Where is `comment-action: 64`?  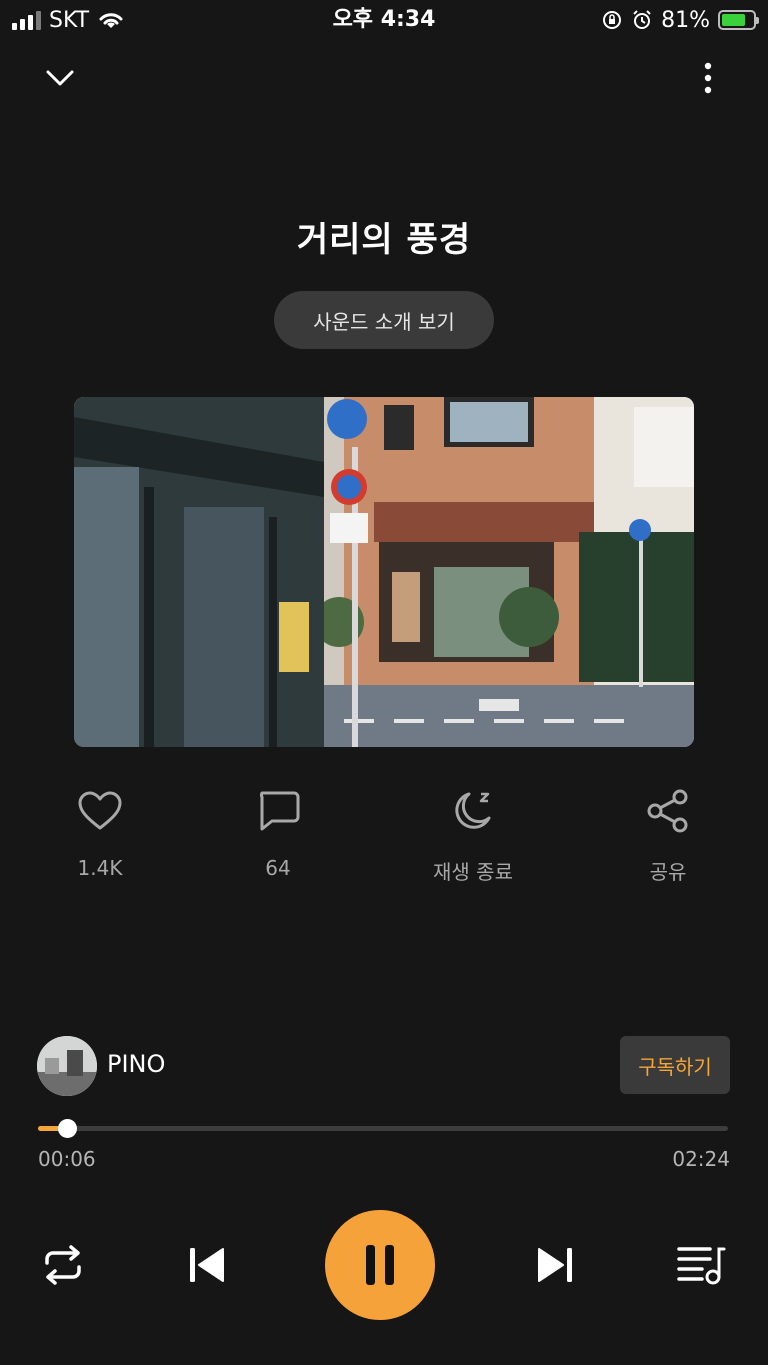
comment-action: 64 is located at coordinates (278, 833).